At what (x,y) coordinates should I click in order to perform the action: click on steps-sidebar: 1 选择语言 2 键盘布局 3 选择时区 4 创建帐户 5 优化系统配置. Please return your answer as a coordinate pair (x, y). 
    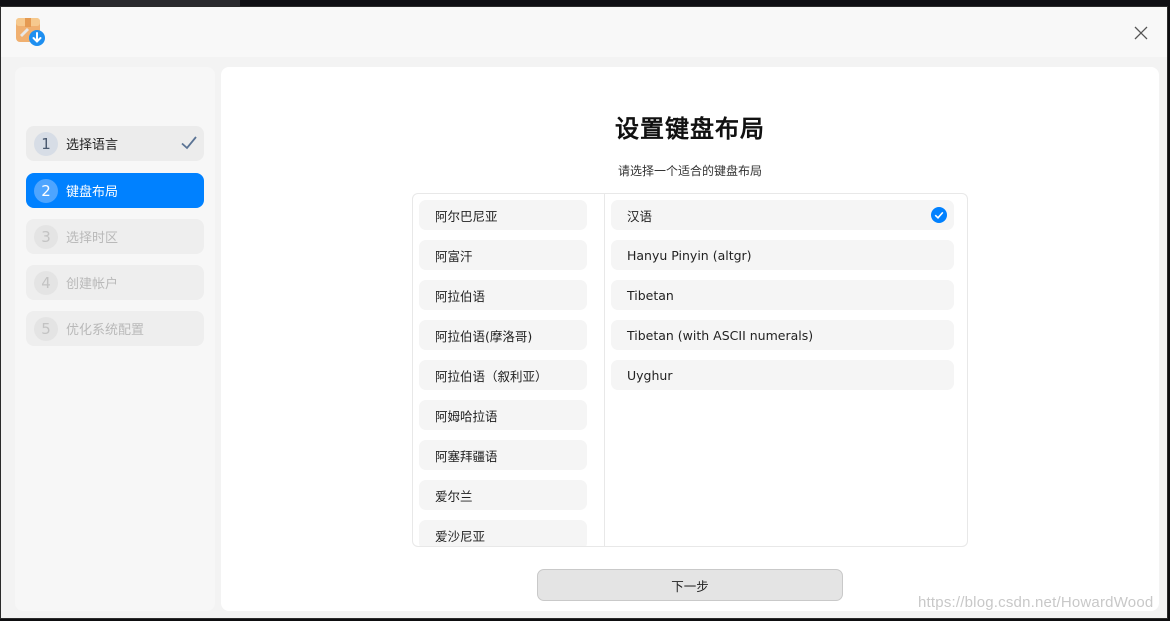
    Looking at the image, I should click on (115, 339).